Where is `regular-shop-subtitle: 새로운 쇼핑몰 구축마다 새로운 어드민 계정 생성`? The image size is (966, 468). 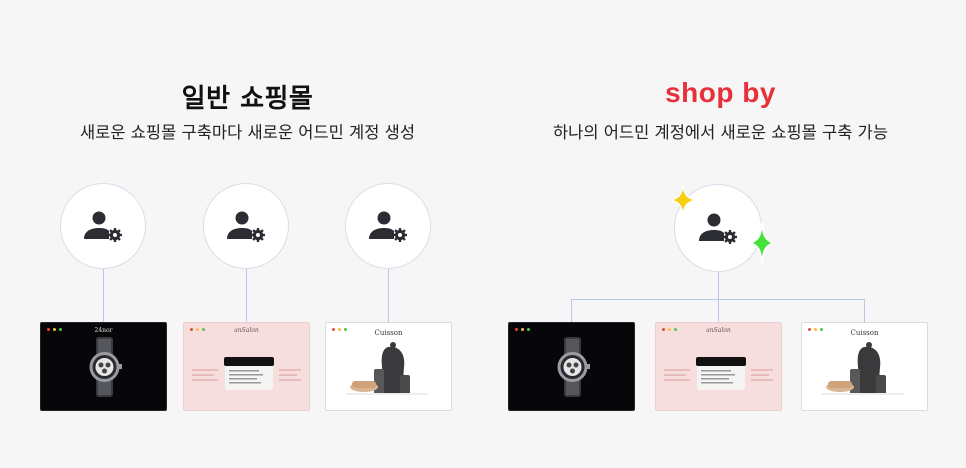 regular-shop-subtitle: 새로운 쇼핑몰 구축마다 새로운 어드민 계정 생성 is located at coordinates (247, 132).